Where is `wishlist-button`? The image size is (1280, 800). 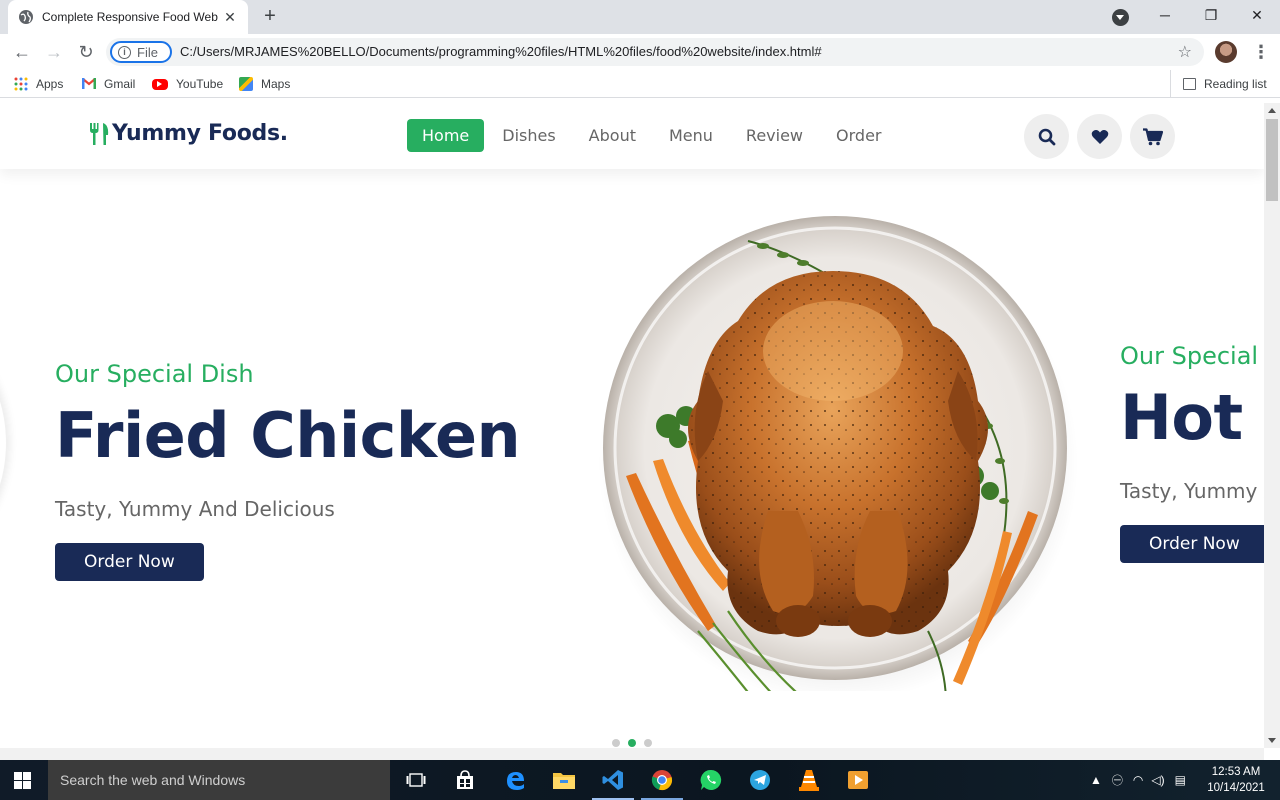
wishlist-button is located at coordinates (1099, 136).